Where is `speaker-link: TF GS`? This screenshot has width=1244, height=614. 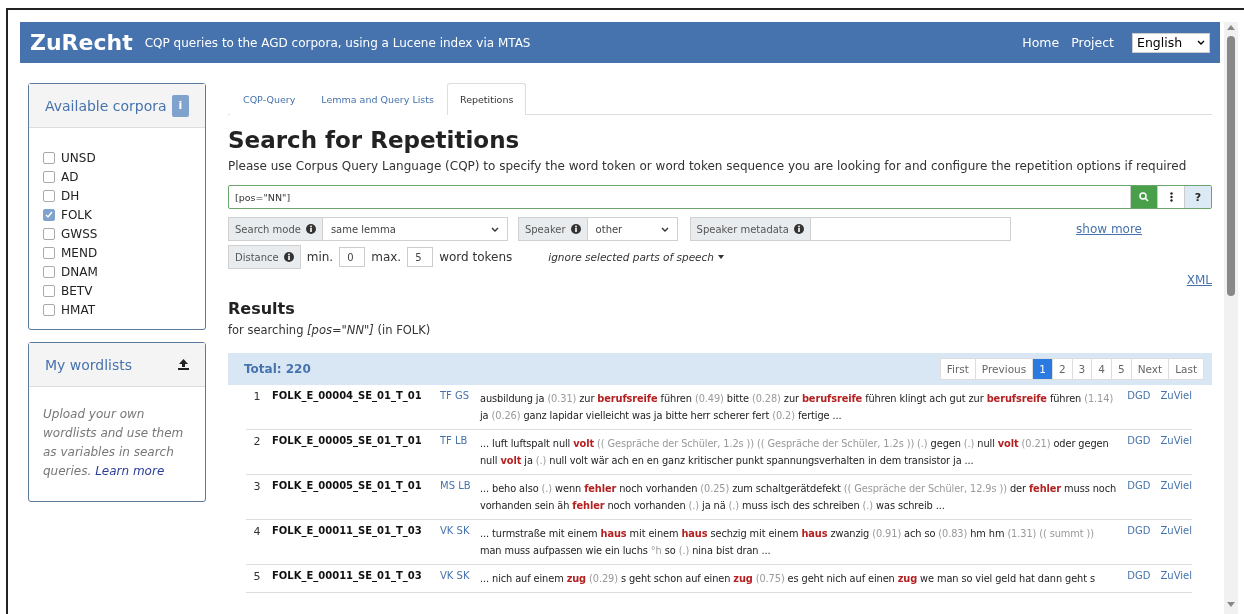 speaker-link: TF GS is located at coordinates (460, 395).